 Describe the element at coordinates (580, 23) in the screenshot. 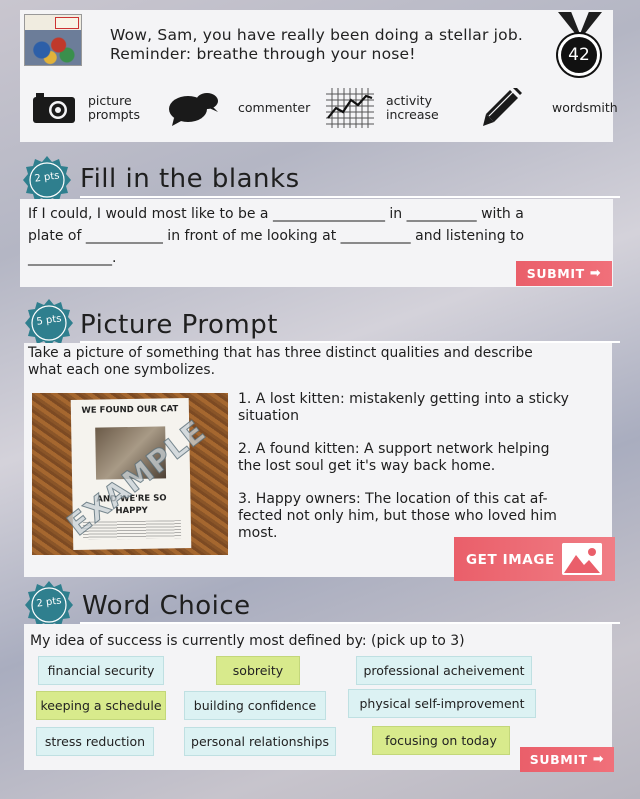

I see `medal-ribbon` at that location.